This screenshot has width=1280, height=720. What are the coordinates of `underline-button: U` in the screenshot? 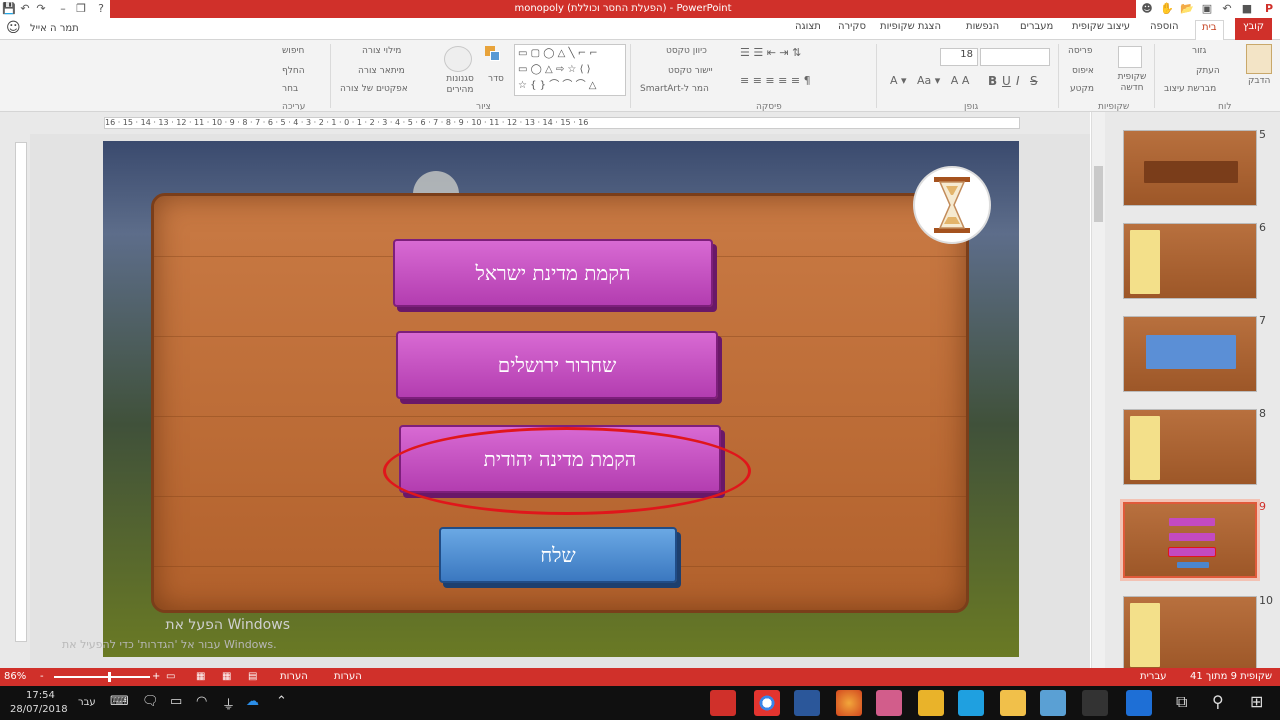 It's located at (1006, 81).